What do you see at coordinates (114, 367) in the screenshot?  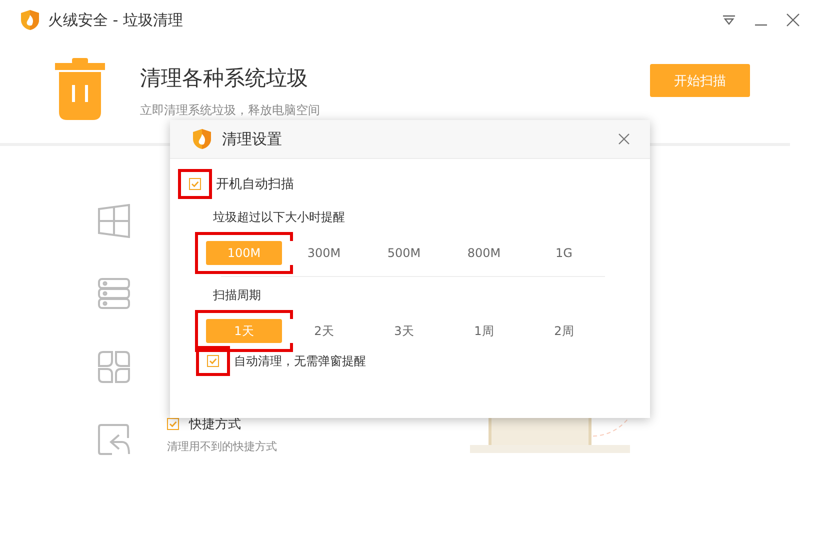 I see `grid-icon` at bounding box center [114, 367].